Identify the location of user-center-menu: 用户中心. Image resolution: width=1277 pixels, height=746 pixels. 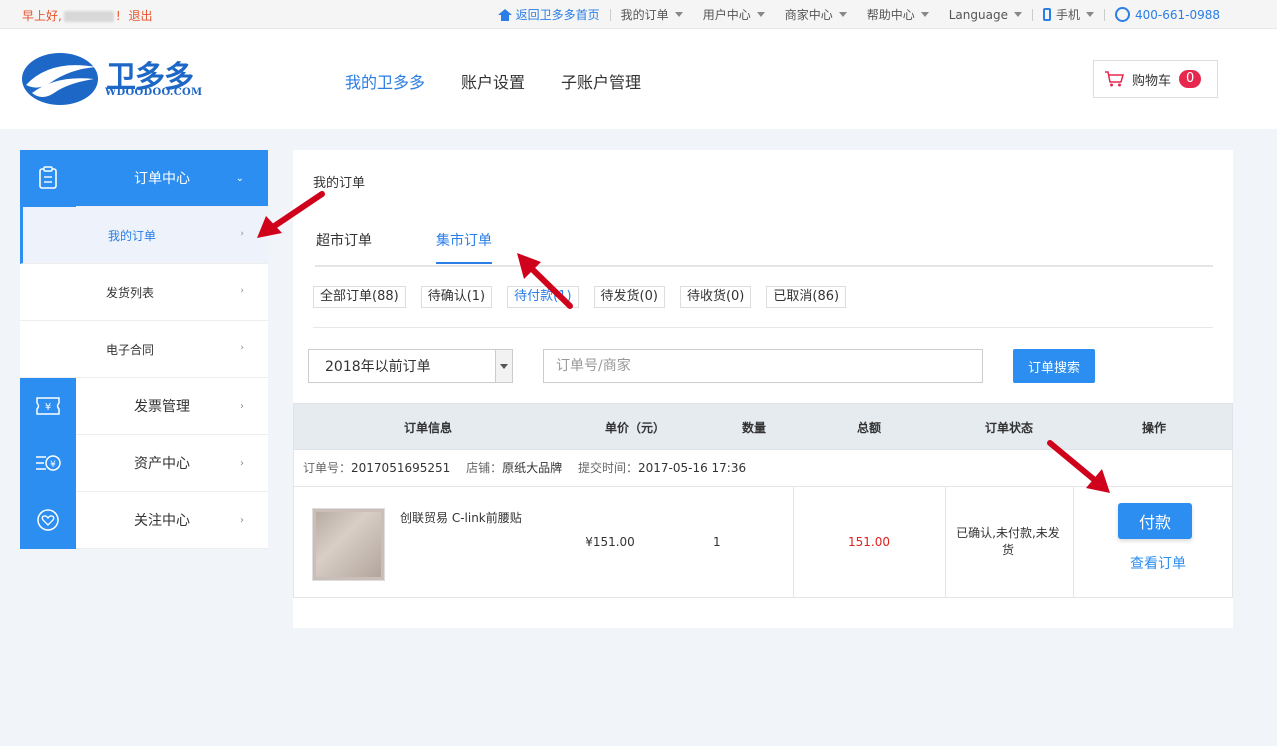
(734, 14).